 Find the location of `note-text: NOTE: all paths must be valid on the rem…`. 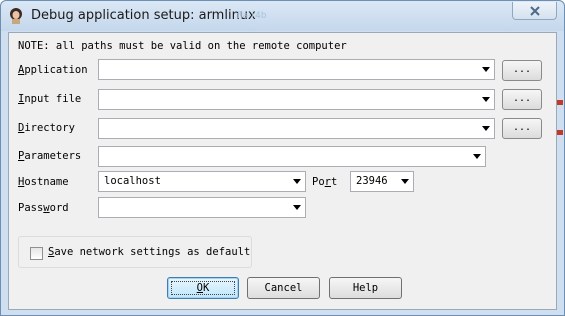

note-text: NOTE: all paths must be valid on the rem… is located at coordinates (182, 46).